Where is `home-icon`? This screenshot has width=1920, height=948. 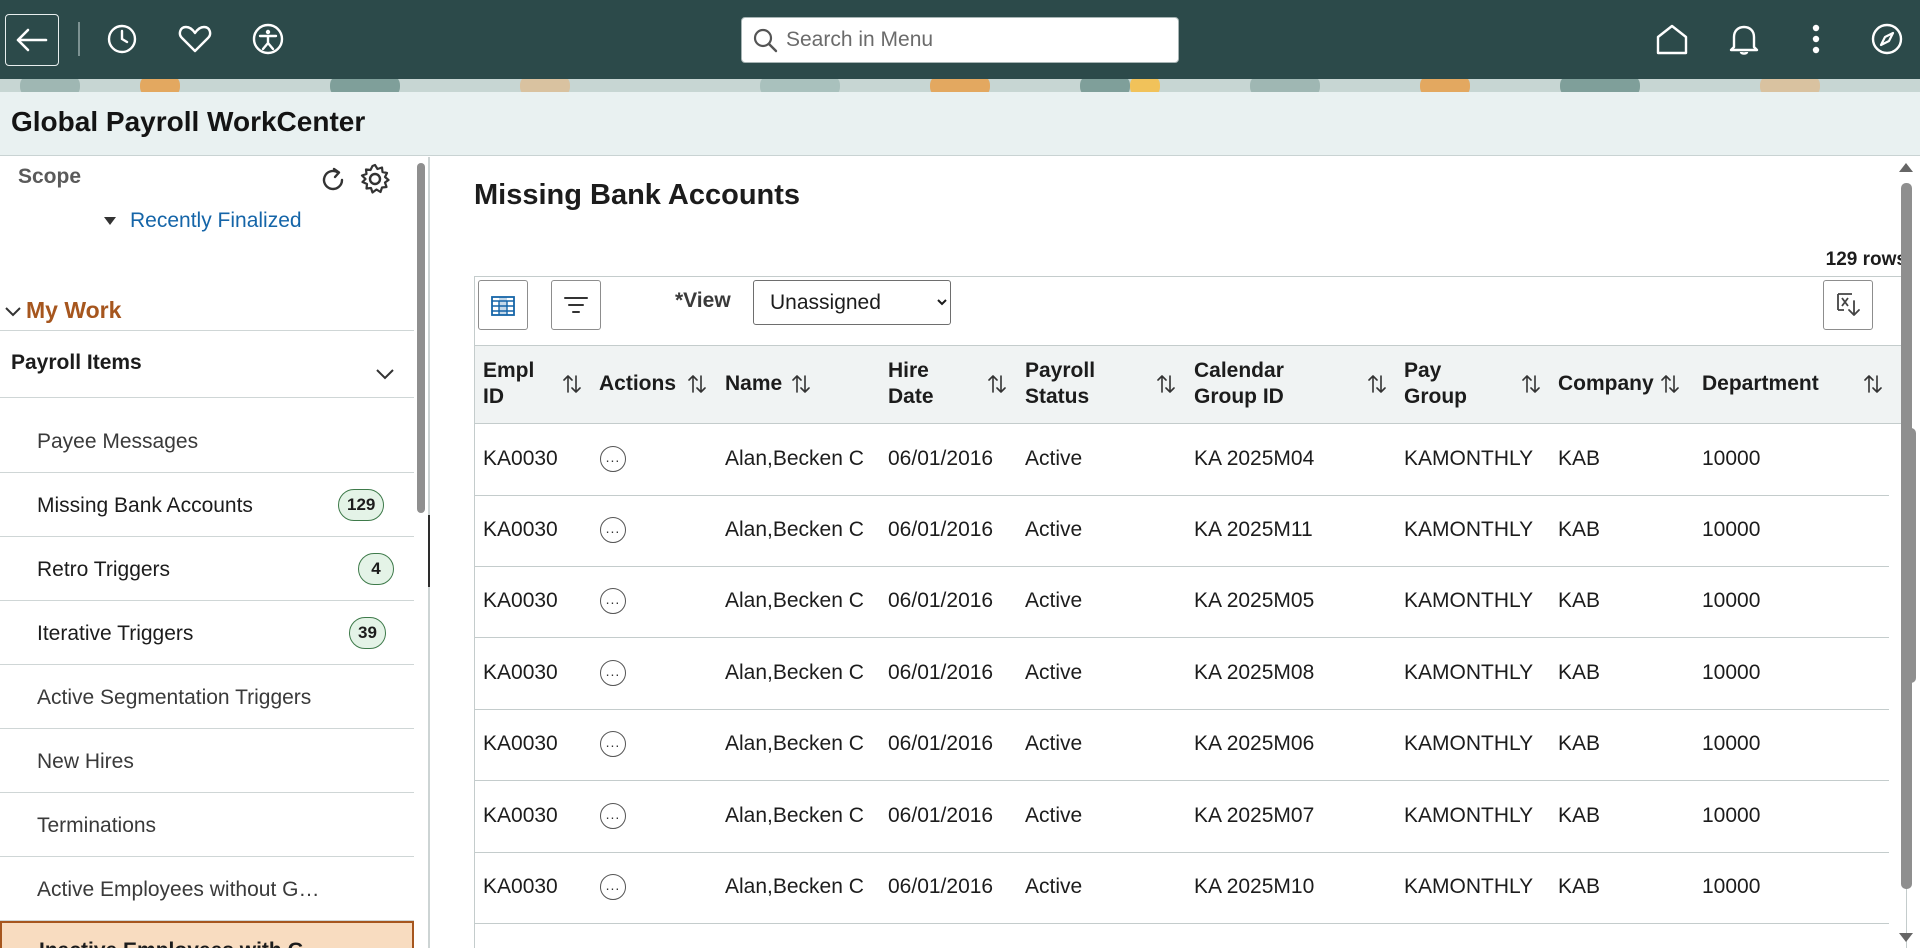
home-icon is located at coordinates (1672, 39).